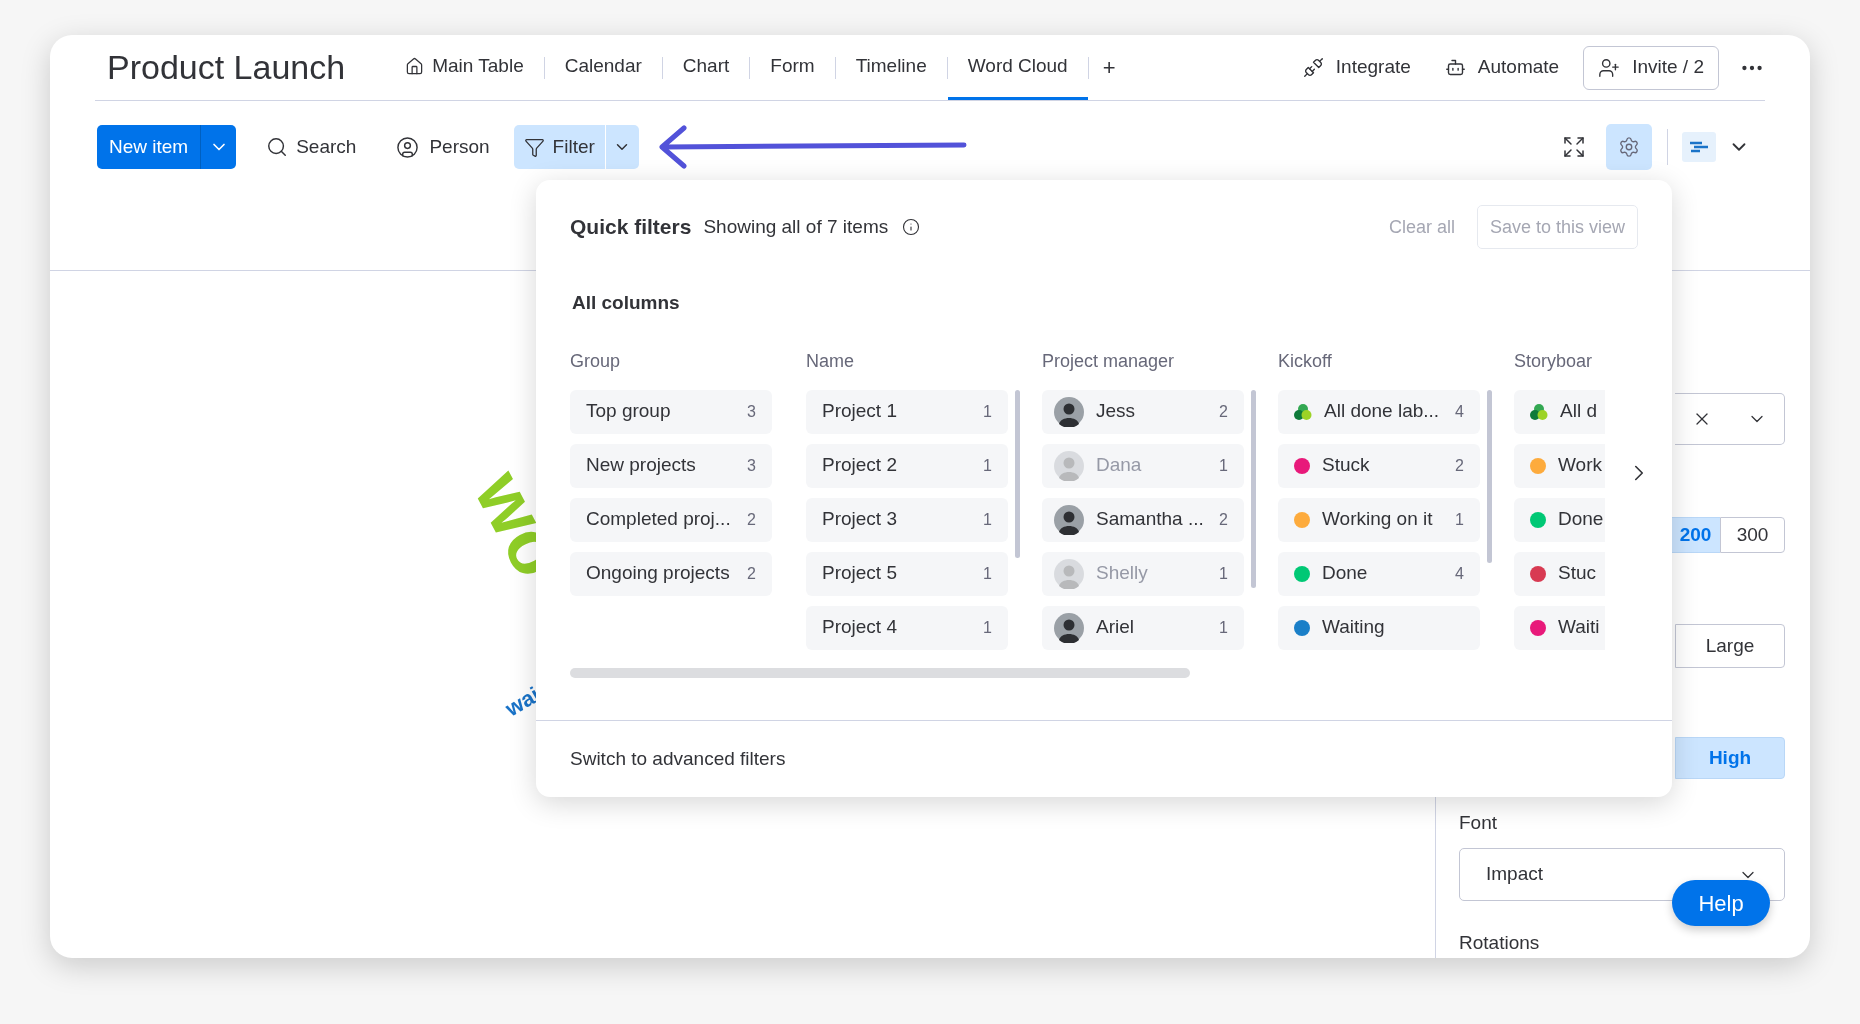  I want to click on option-label: Jess, so click(1116, 411).